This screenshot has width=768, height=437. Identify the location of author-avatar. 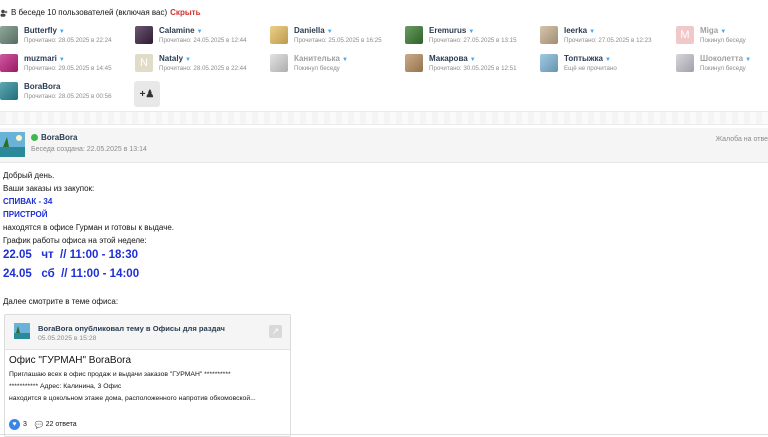
(12, 144).